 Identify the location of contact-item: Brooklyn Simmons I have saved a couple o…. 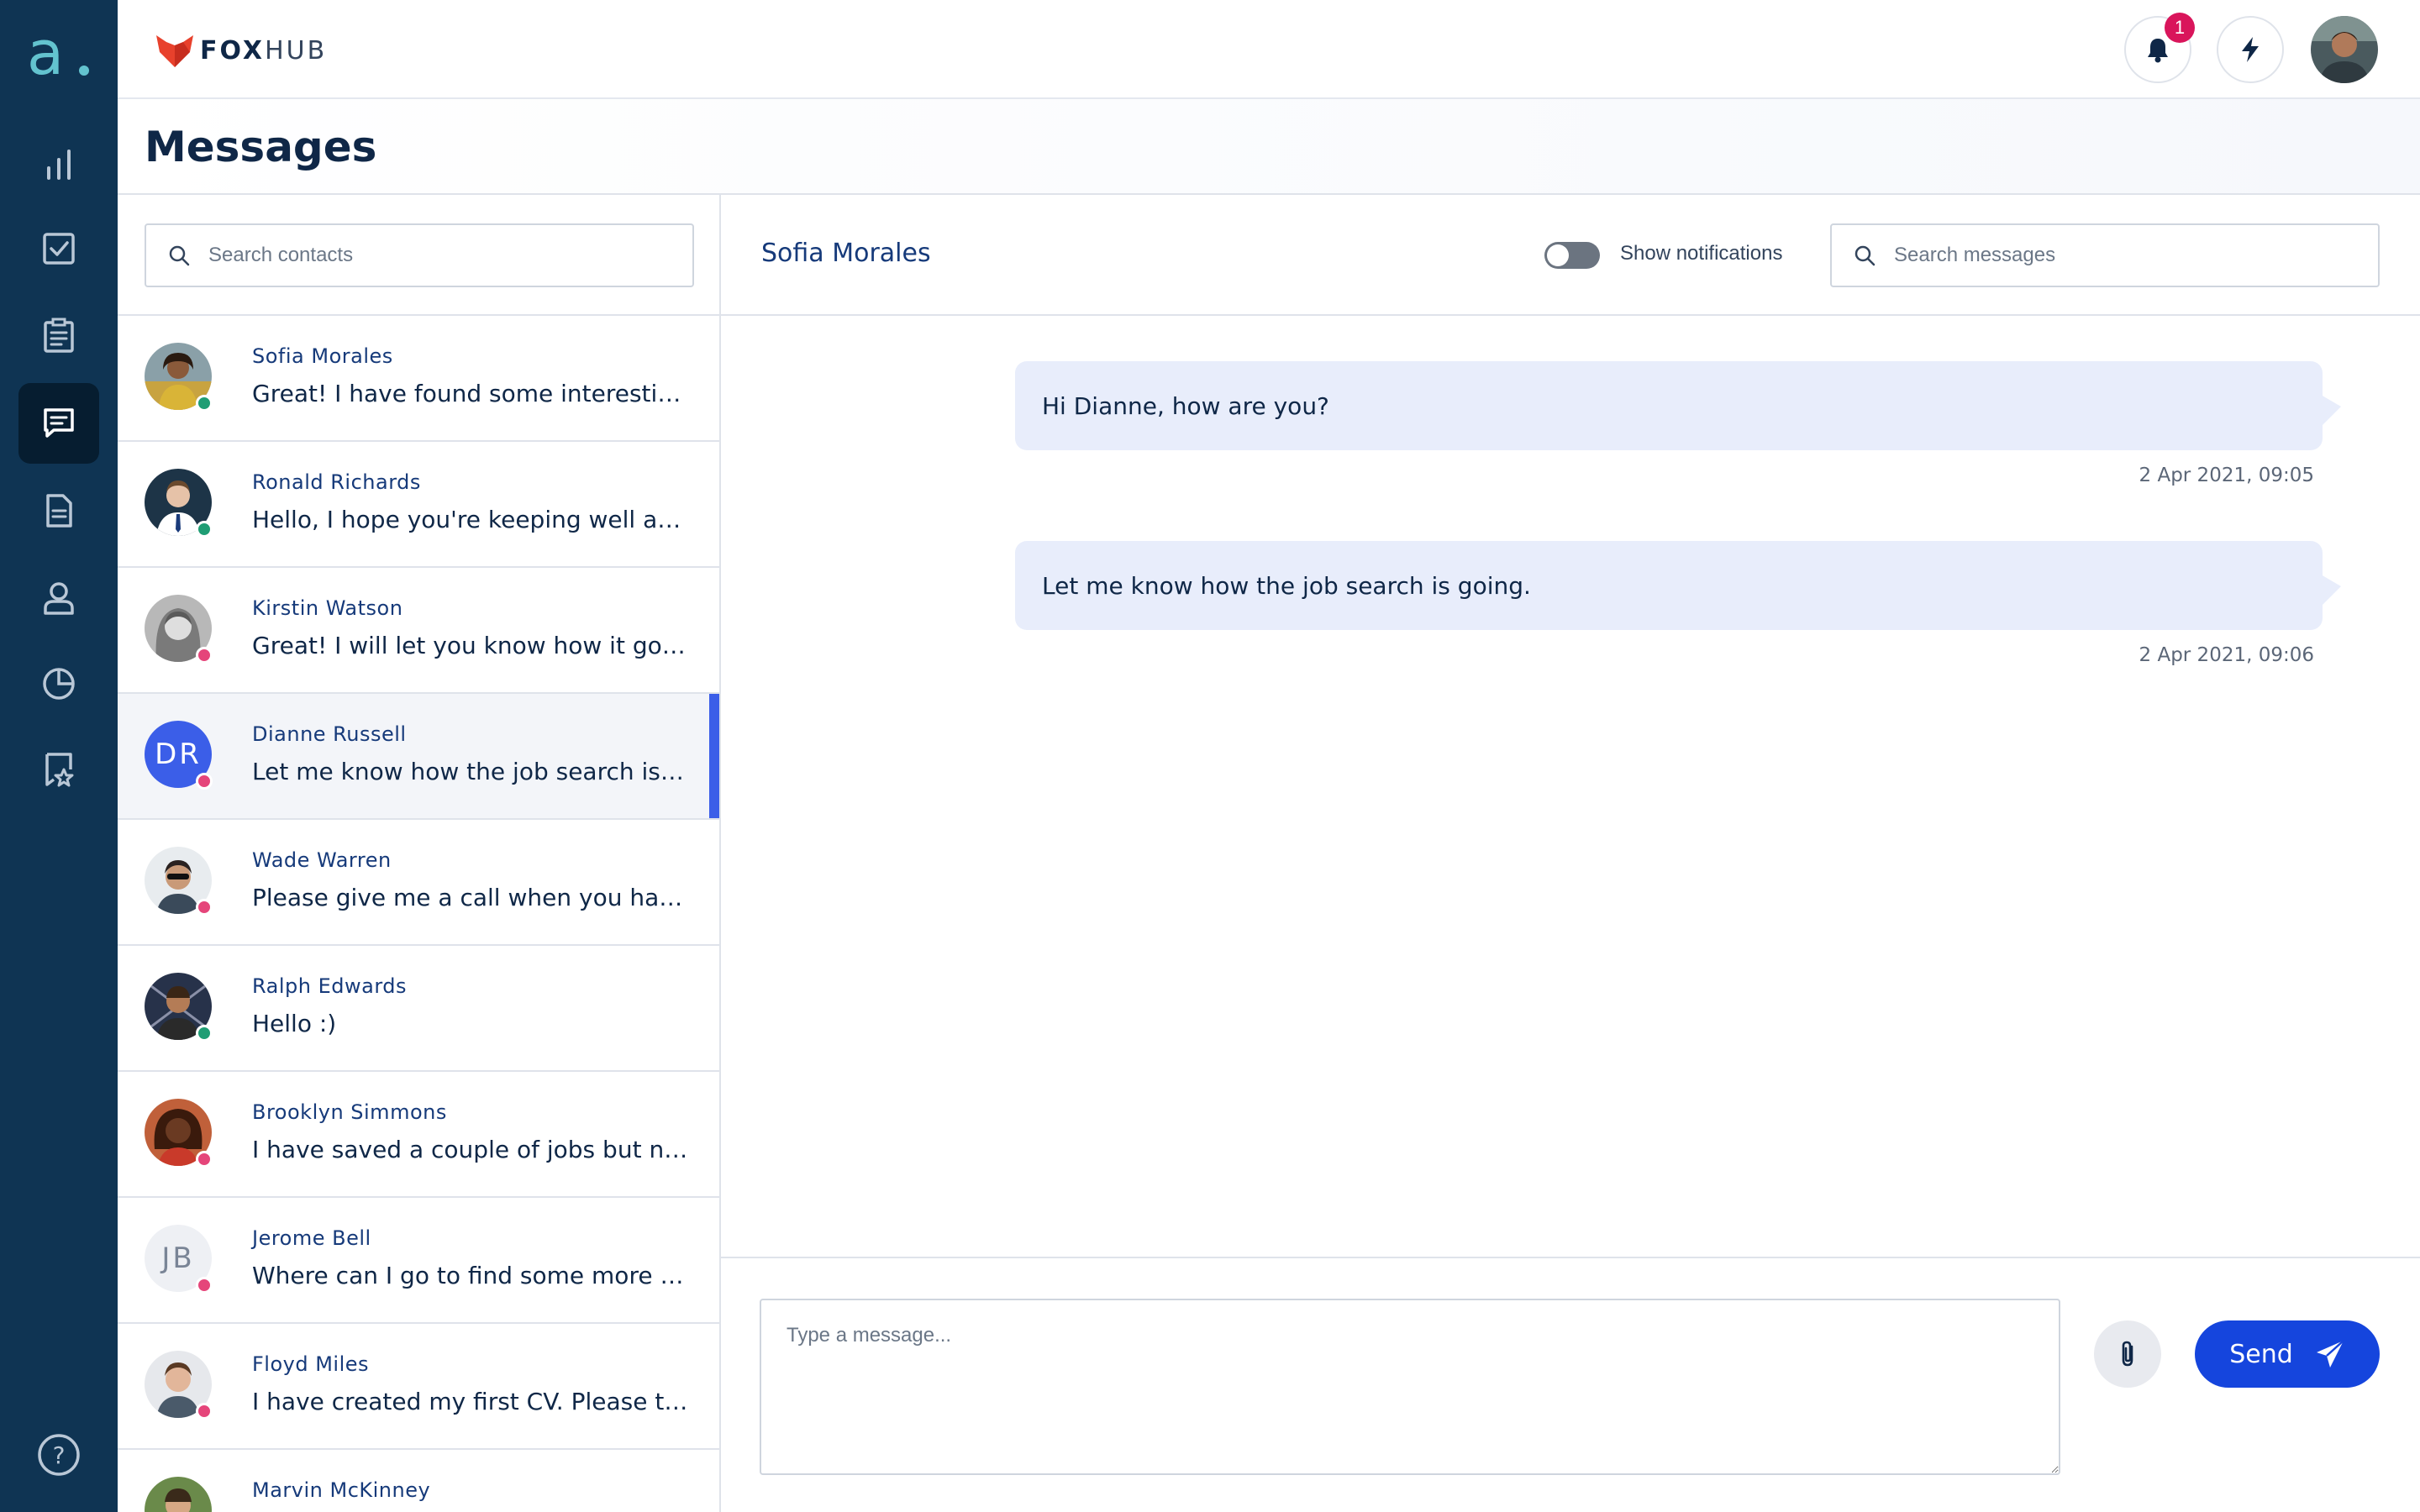
(419, 1135).